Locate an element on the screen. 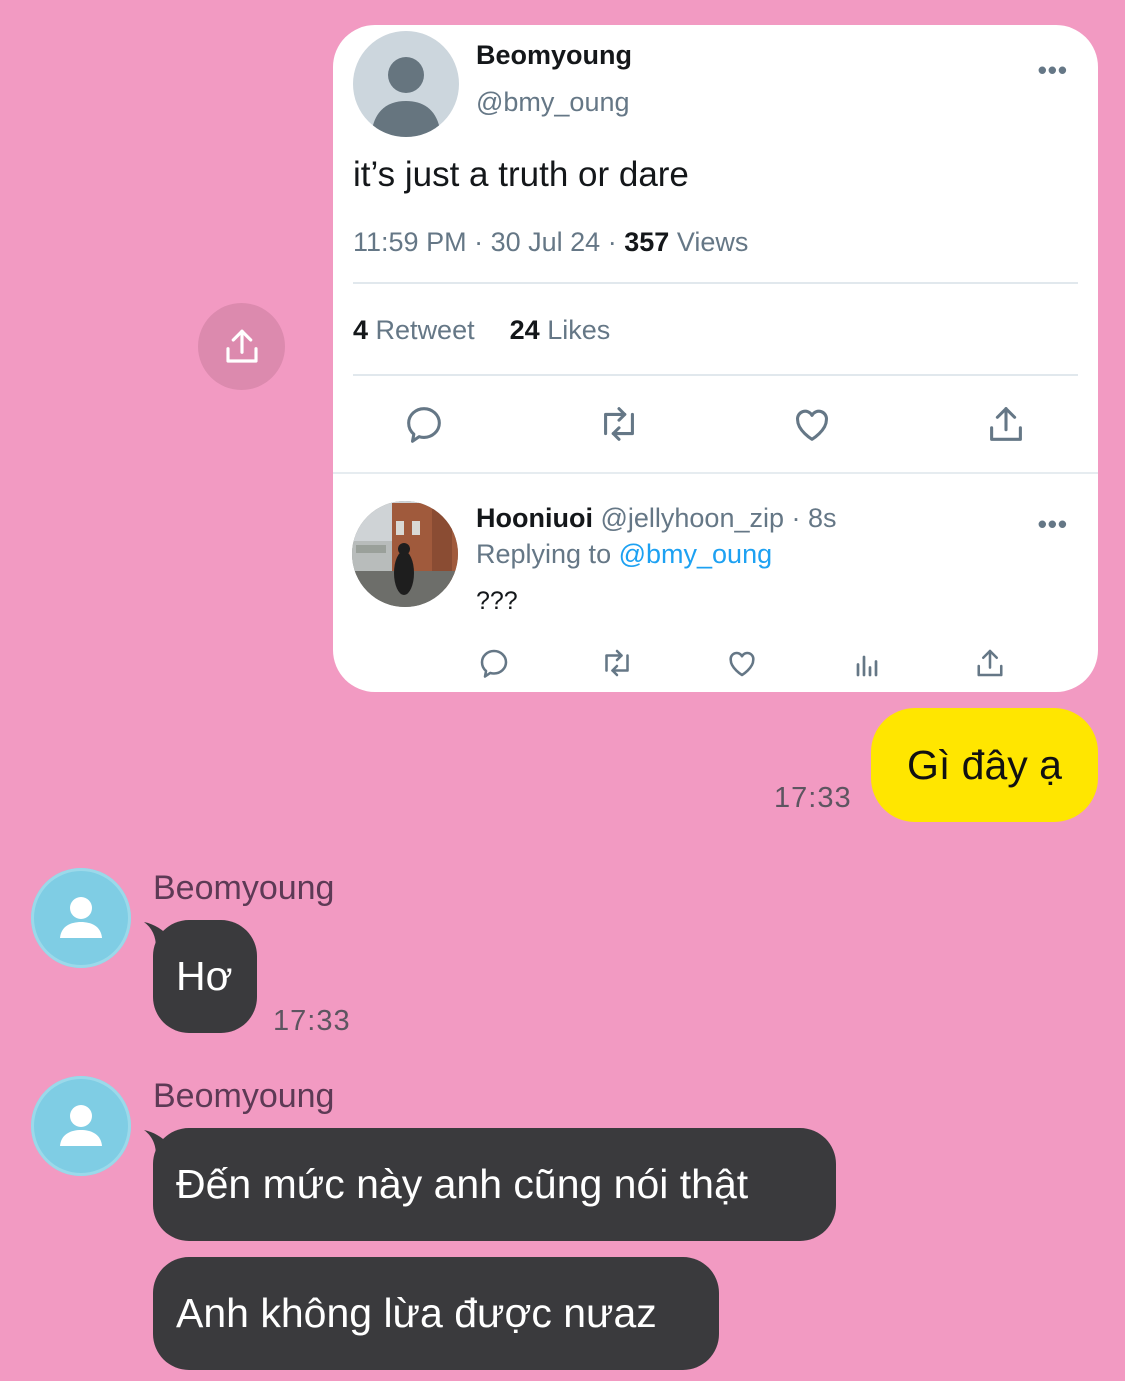  received-message-bubble: Đến mức này anh cũng nói thật is located at coordinates (494, 1184).